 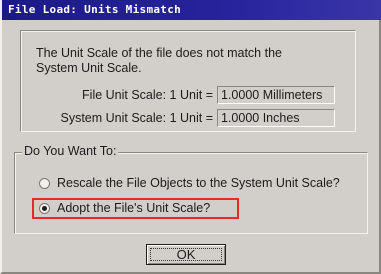 What do you see at coordinates (191, 10) in the screenshot?
I see `title-bar: File Load: Units Mismatch` at bounding box center [191, 10].